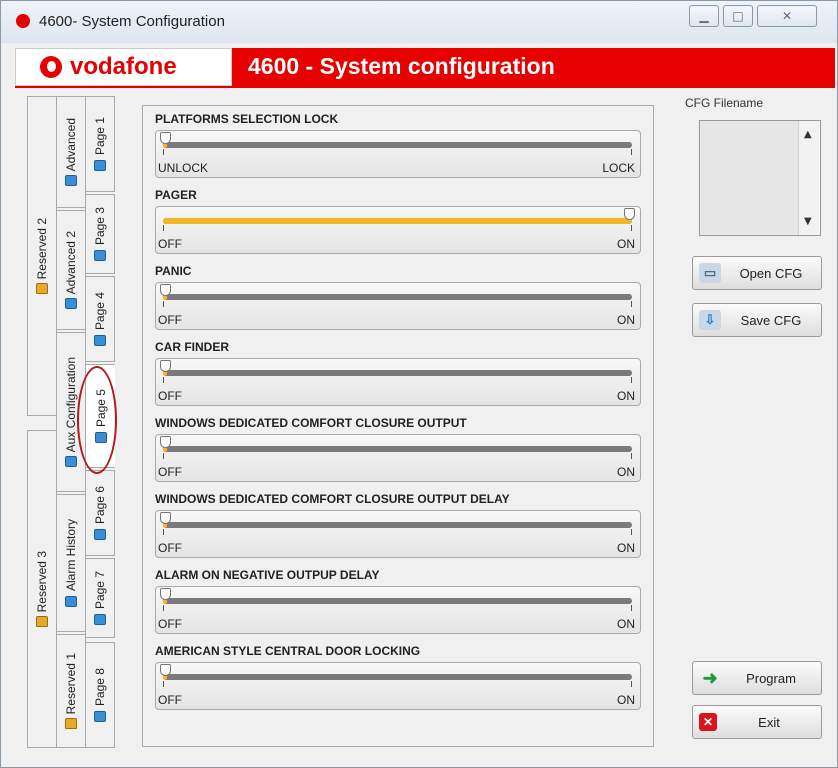 The width and height of the screenshot is (838, 768). I want to click on maximize-icon: □, so click(738, 16).